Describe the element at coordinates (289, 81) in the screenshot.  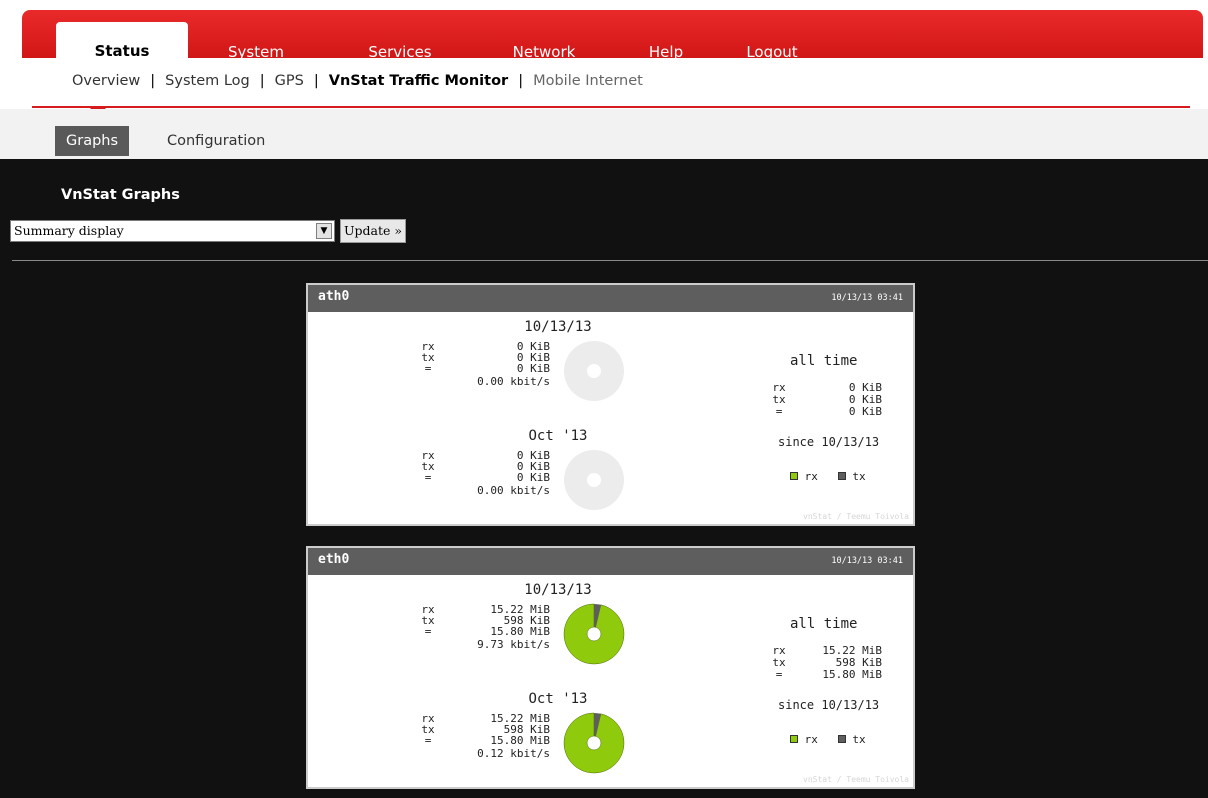
I see `sub-nav-gps: GPS` at that location.